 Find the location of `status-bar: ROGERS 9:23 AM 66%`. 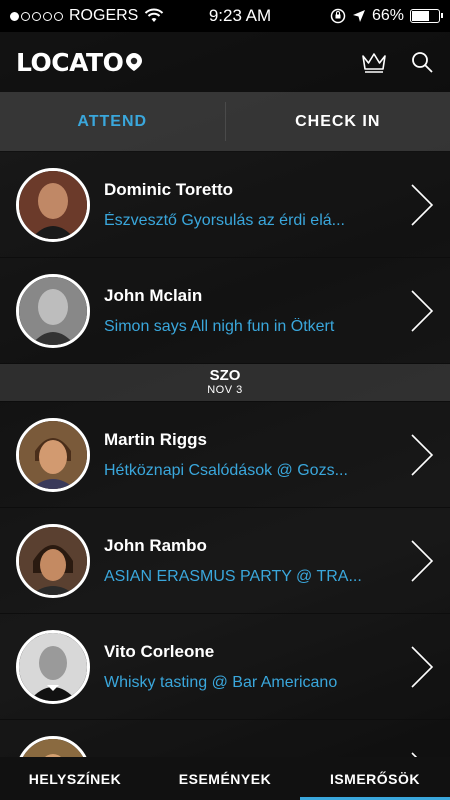

status-bar: ROGERS 9:23 AM 66% is located at coordinates (225, 16).